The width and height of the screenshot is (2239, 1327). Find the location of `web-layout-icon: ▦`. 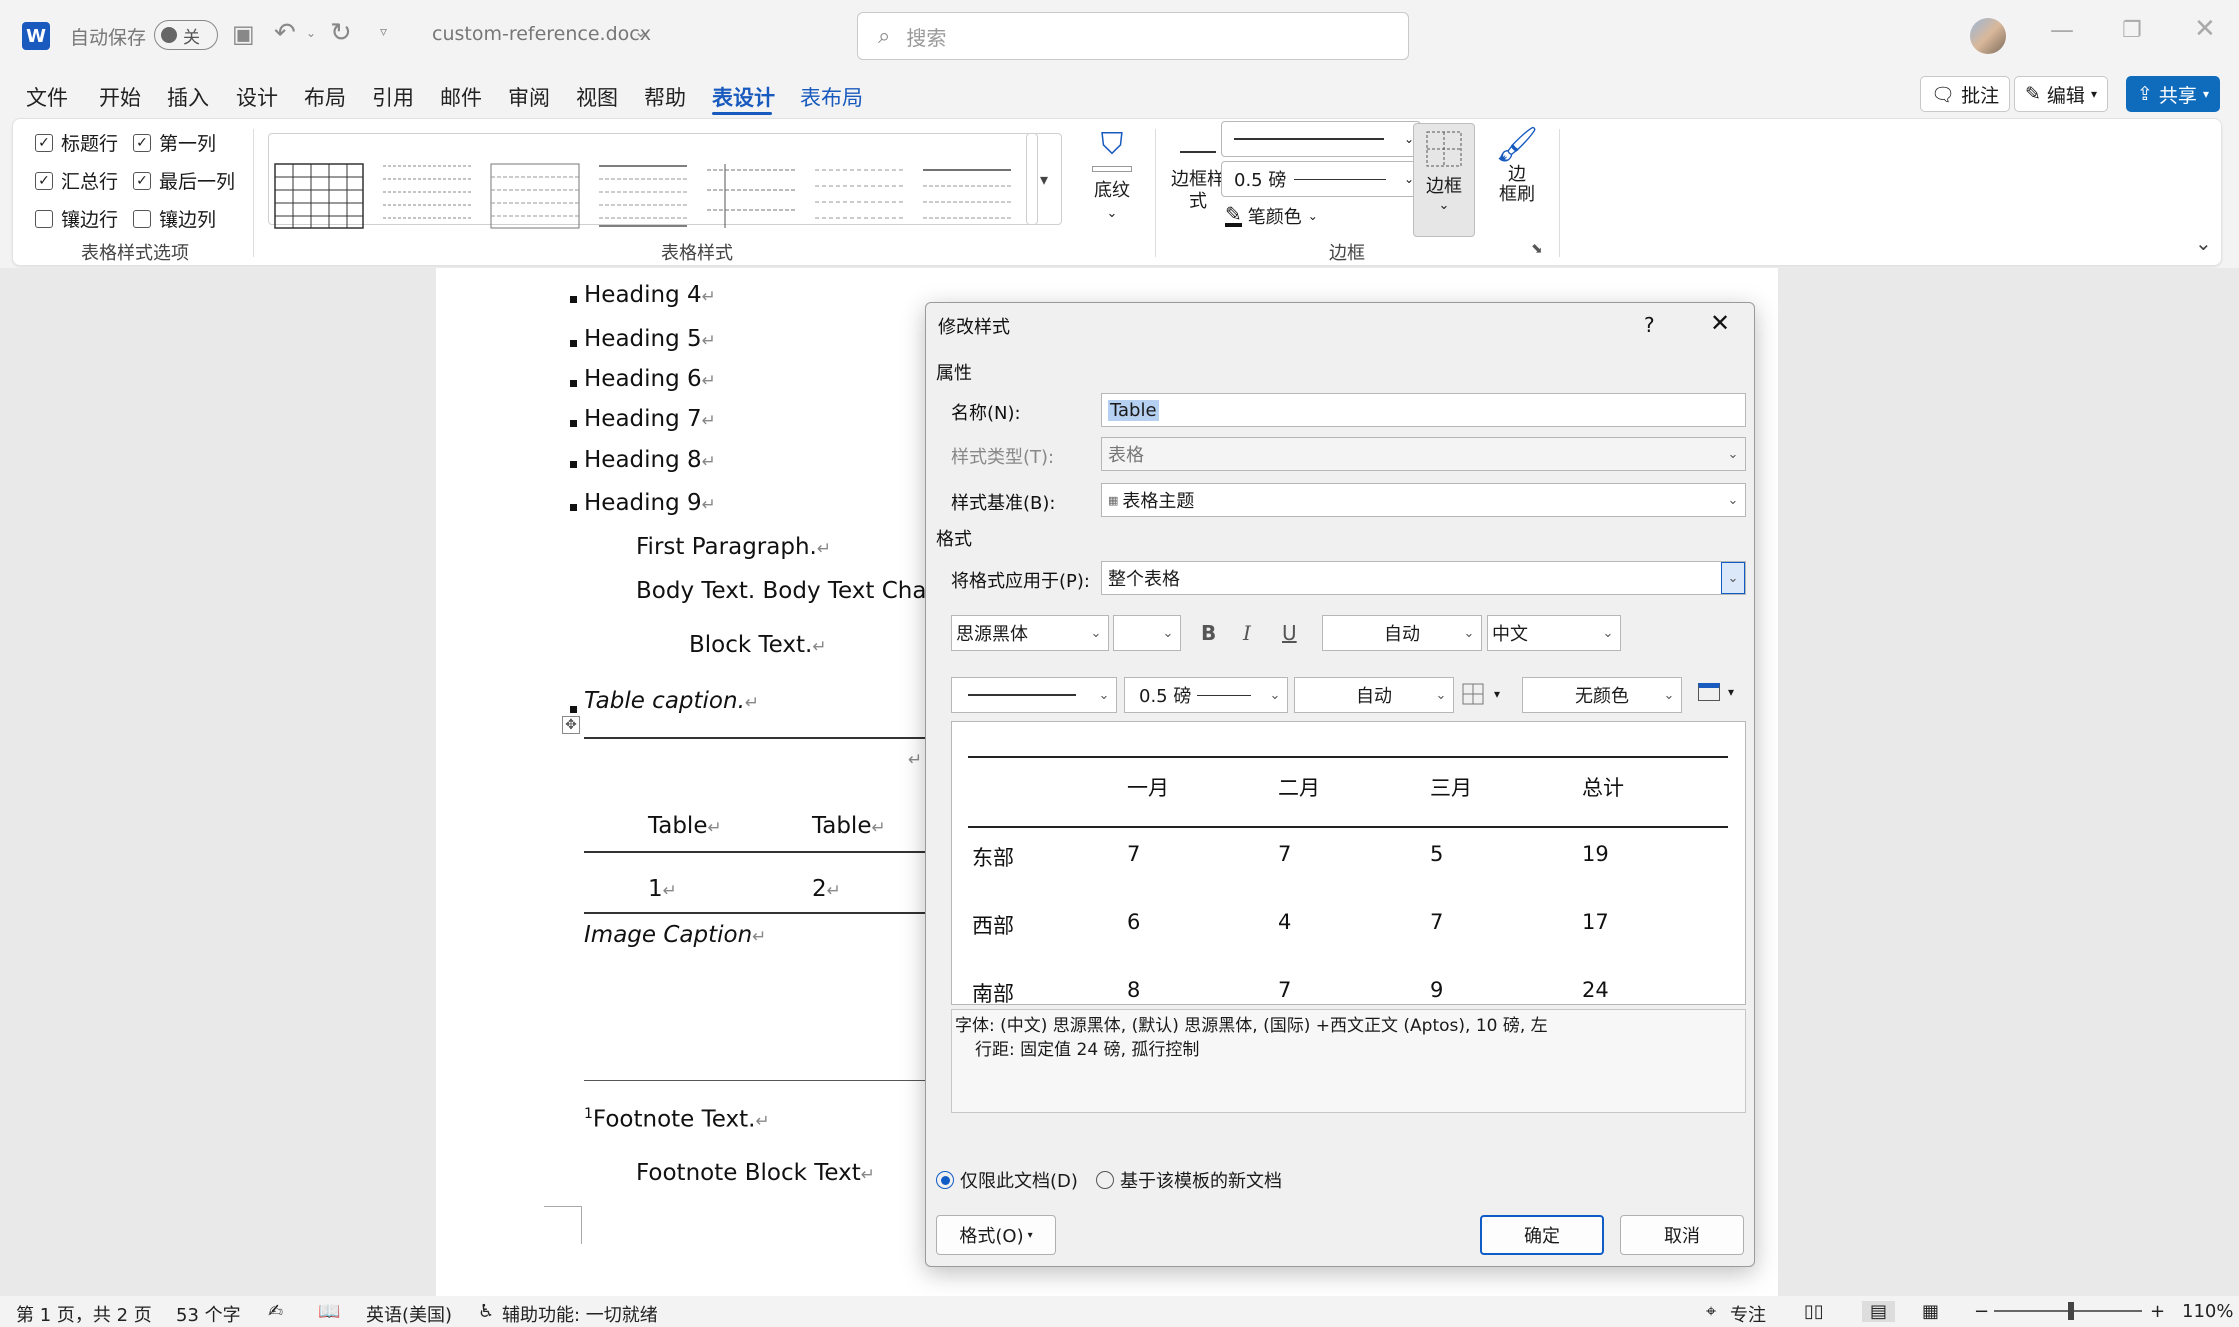

web-layout-icon: ▦ is located at coordinates (1930, 1311).